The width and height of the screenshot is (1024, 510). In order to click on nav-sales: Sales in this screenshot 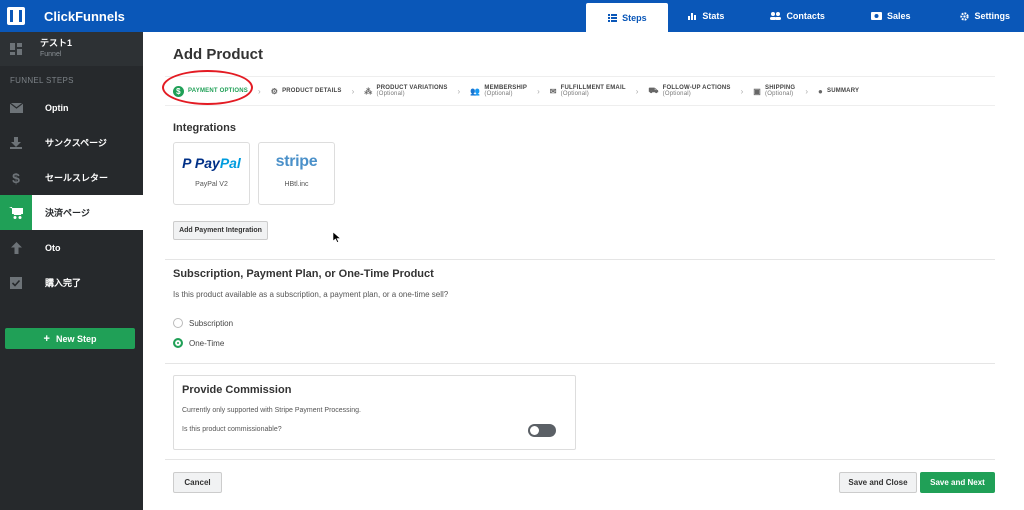, I will do `click(891, 16)`.